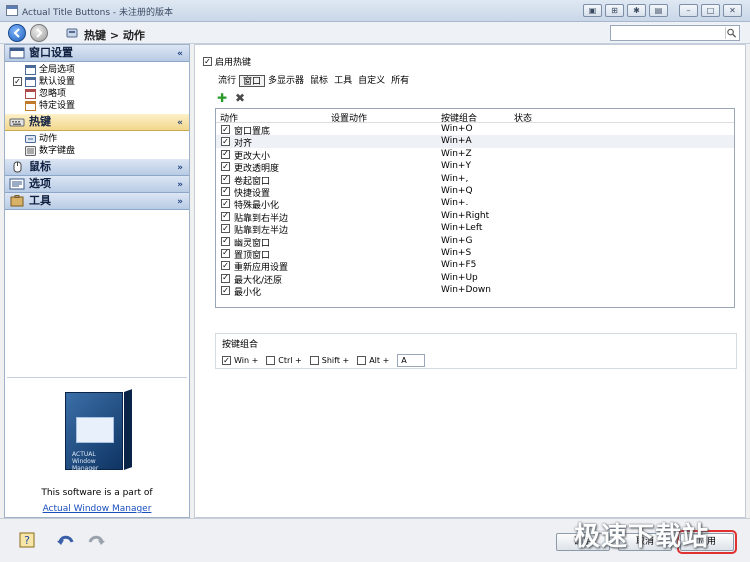 The width and height of the screenshot is (750, 562). What do you see at coordinates (97, 53) in the screenshot?
I see `sidebar-section-window-settings: 窗口设置 «` at bounding box center [97, 53].